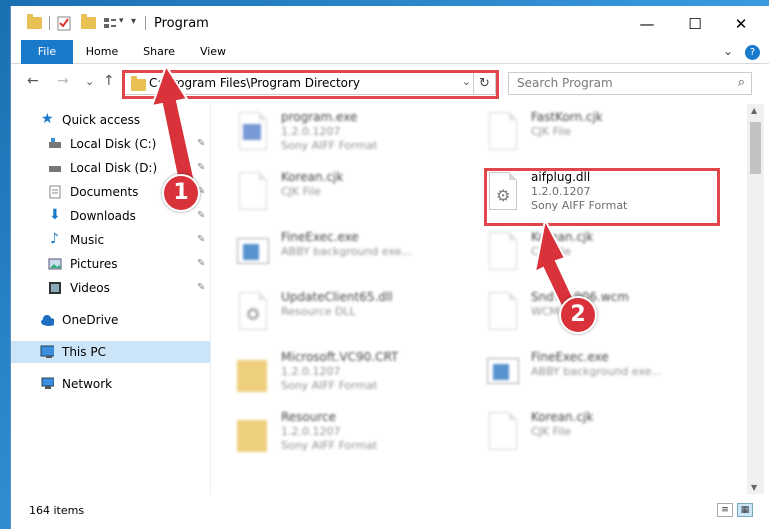  What do you see at coordinates (578, 315) in the screenshot?
I see `callout-2: 2` at bounding box center [578, 315].